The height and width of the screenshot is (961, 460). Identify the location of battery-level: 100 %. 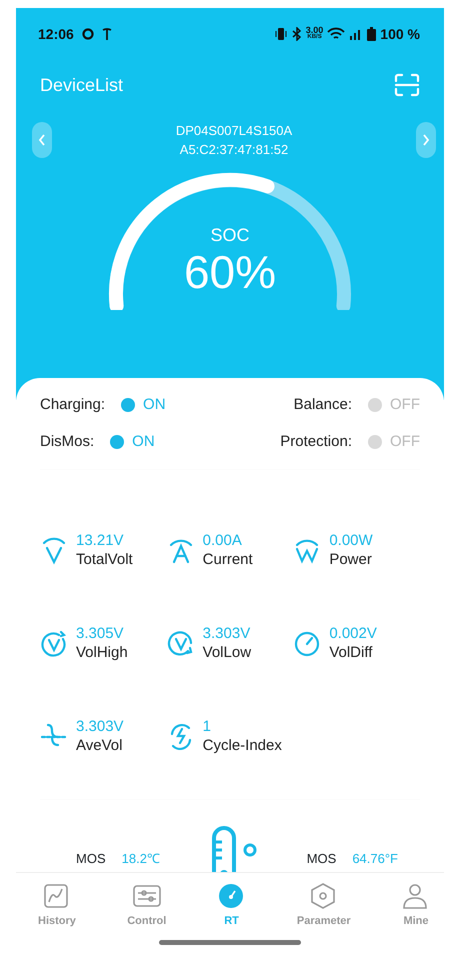
(400, 34).